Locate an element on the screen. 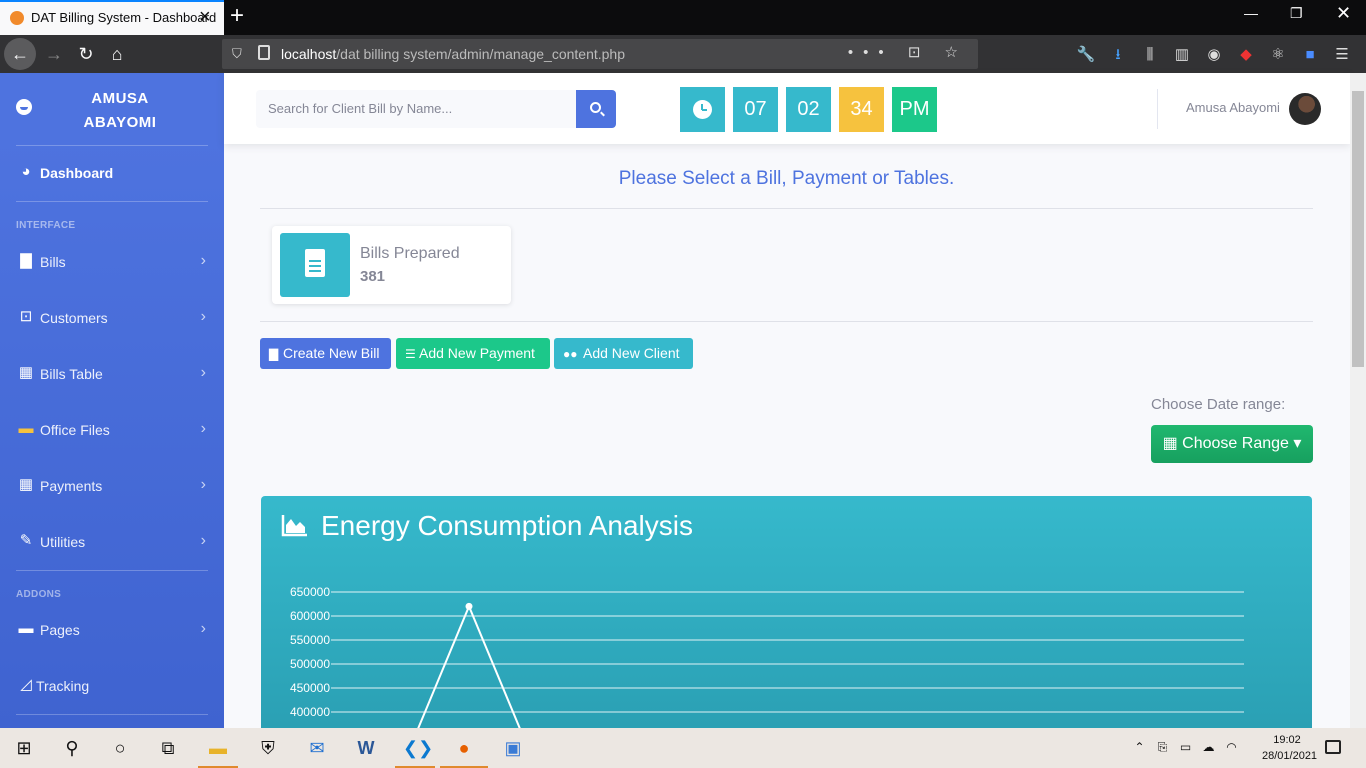 The width and height of the screenshot is (1366, 768). security-icon: ⛨ is located at coordinates (268, 748).